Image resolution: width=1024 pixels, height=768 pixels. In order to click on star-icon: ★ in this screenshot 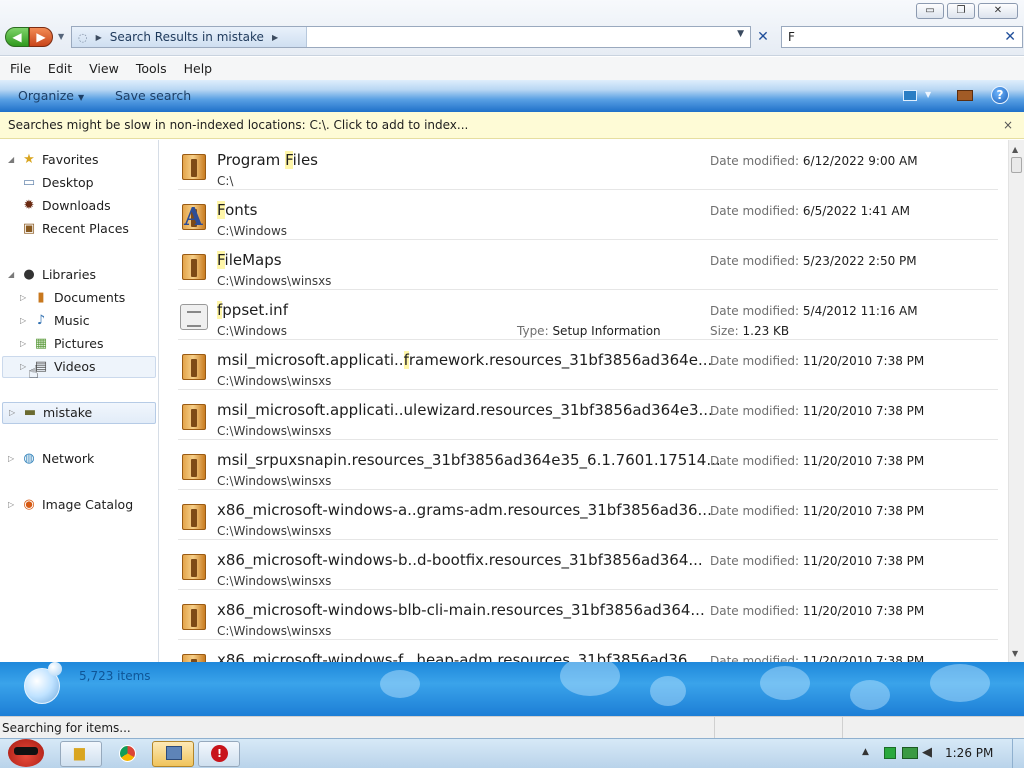, I will do `click(29, 159)`.